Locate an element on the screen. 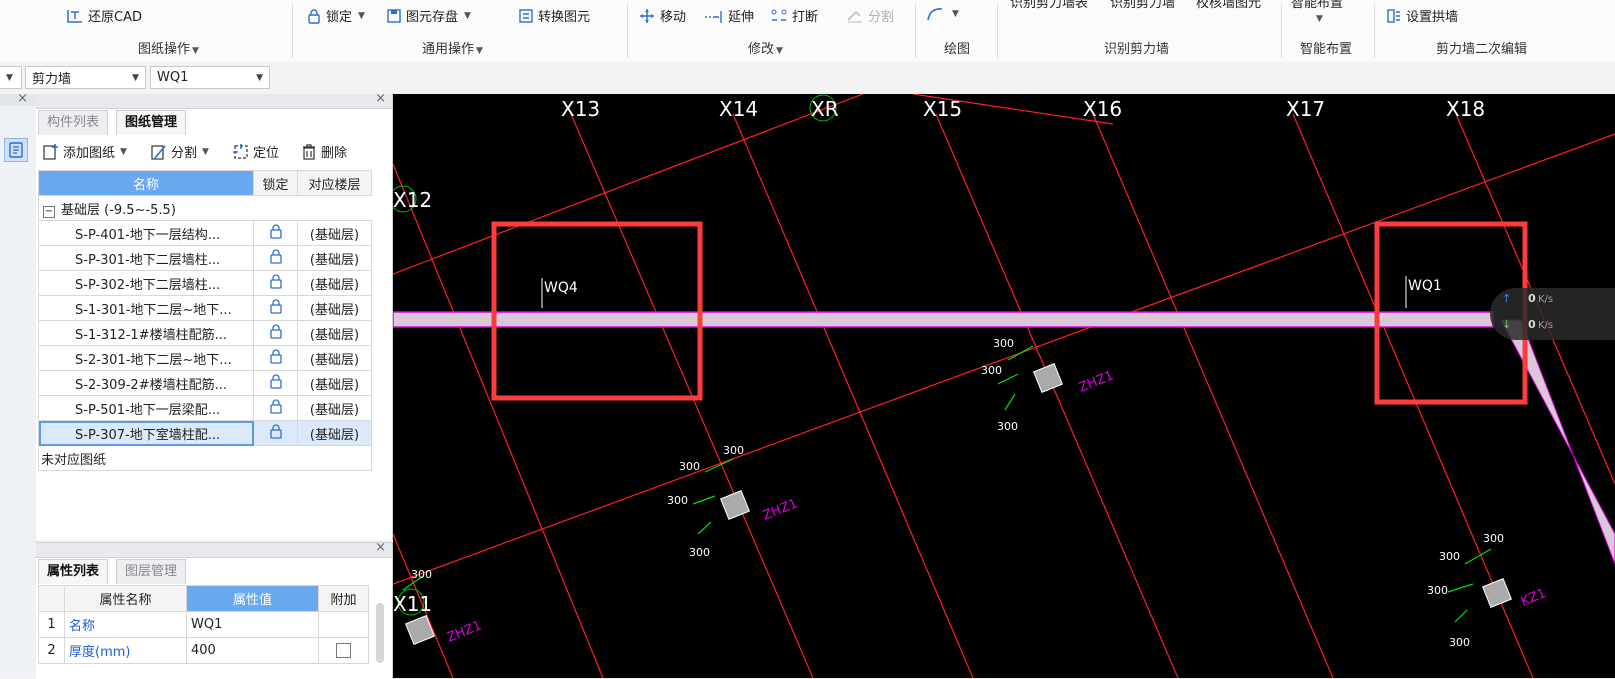 The width and height of the screenshot is (1615, 679). table-row: S-2-301-地下二层~地下... (基础层) is located at coordinates (205, 358).